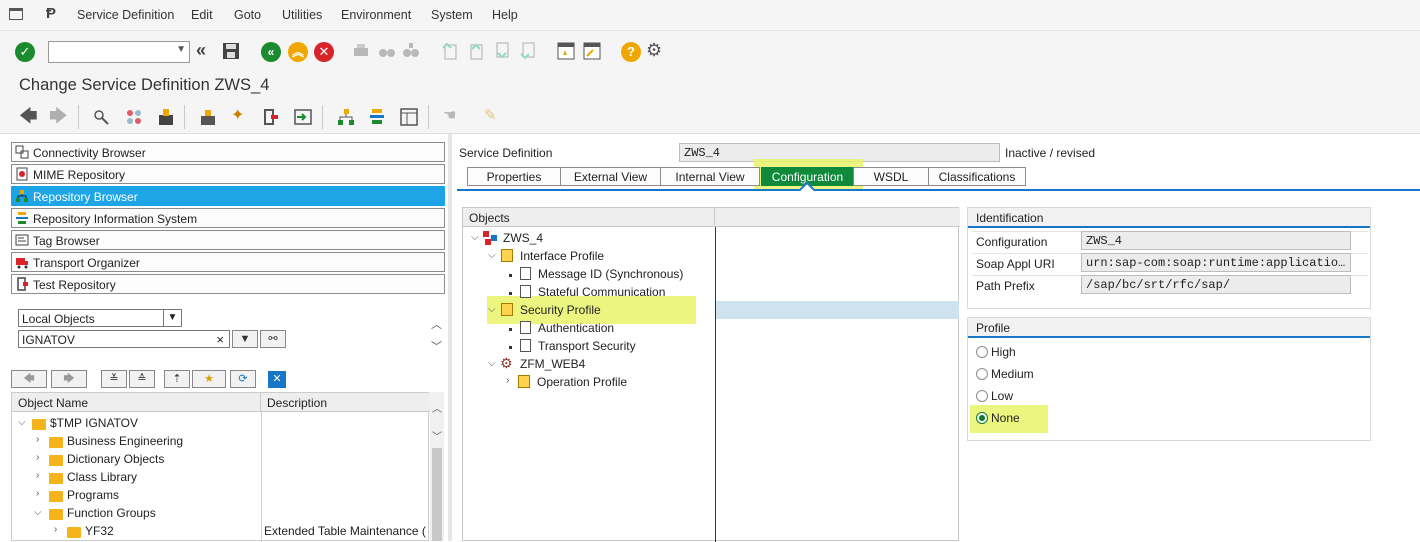 This screenshot has width=1420, height=542. What do you see at coordinates (228, 196) in the screenshot?
I see `nav-repository-browser: Repository Browser` at bounding box center [228, 196].